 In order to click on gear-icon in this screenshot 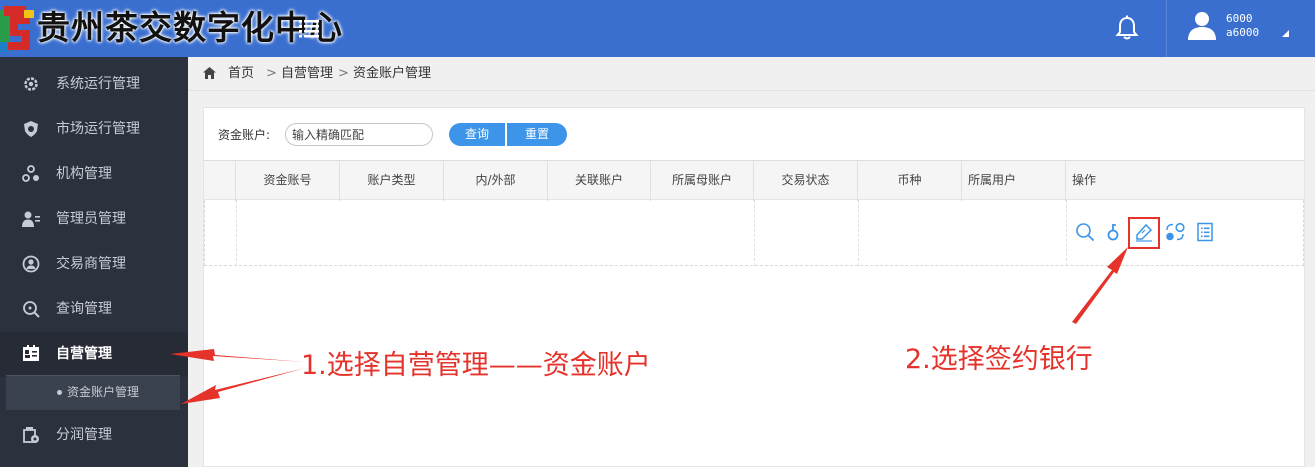, I will do `click(31, 84)`.